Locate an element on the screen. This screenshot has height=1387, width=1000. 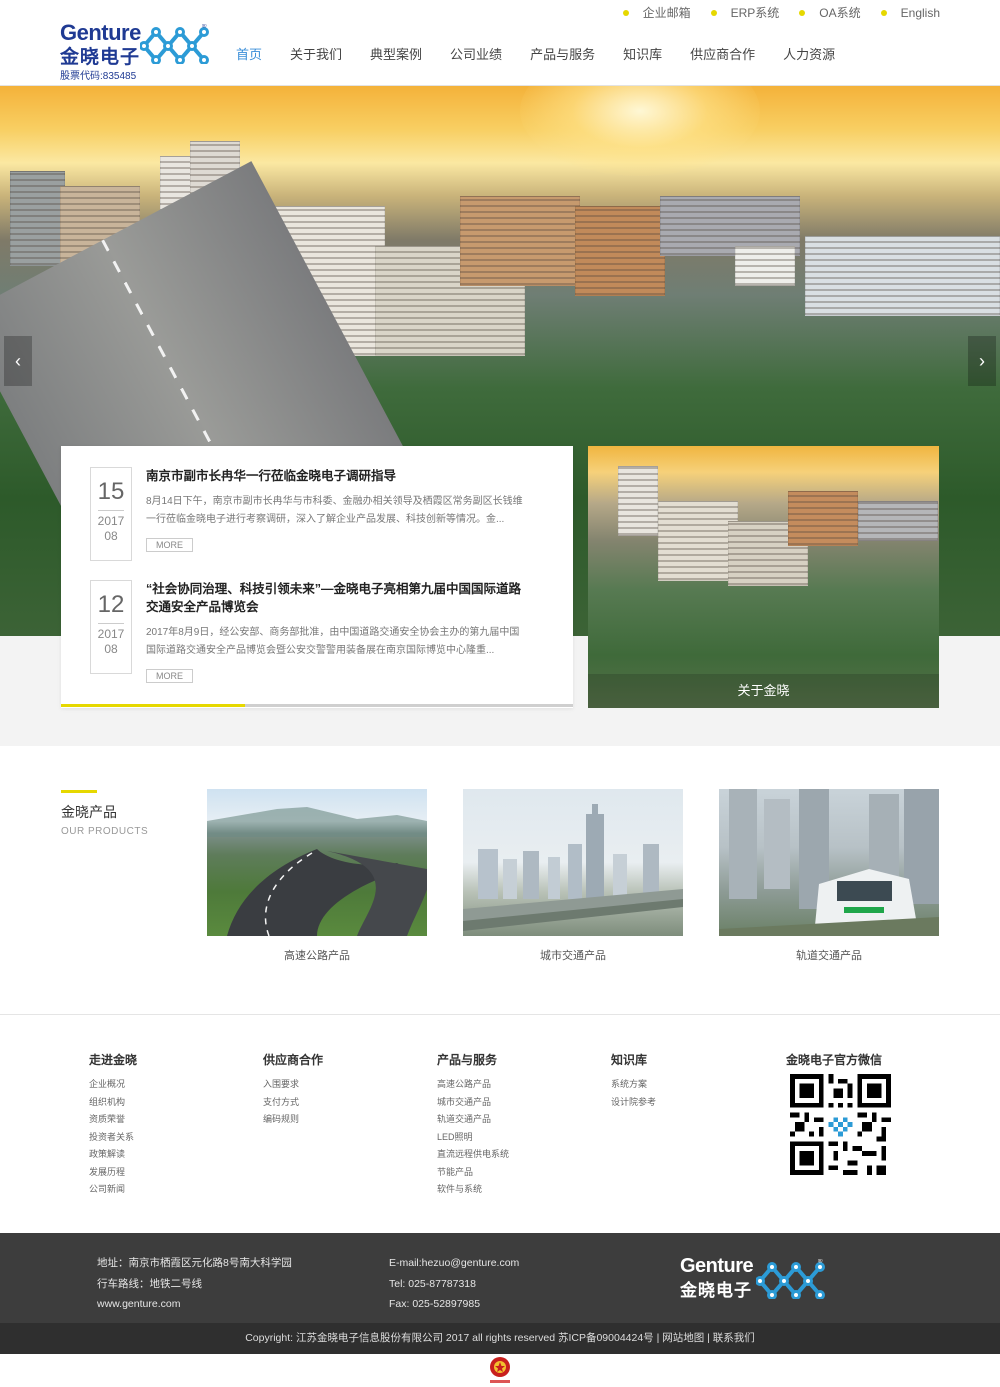
footer-link: 支付方式 is located at coordinates (343, 1103).